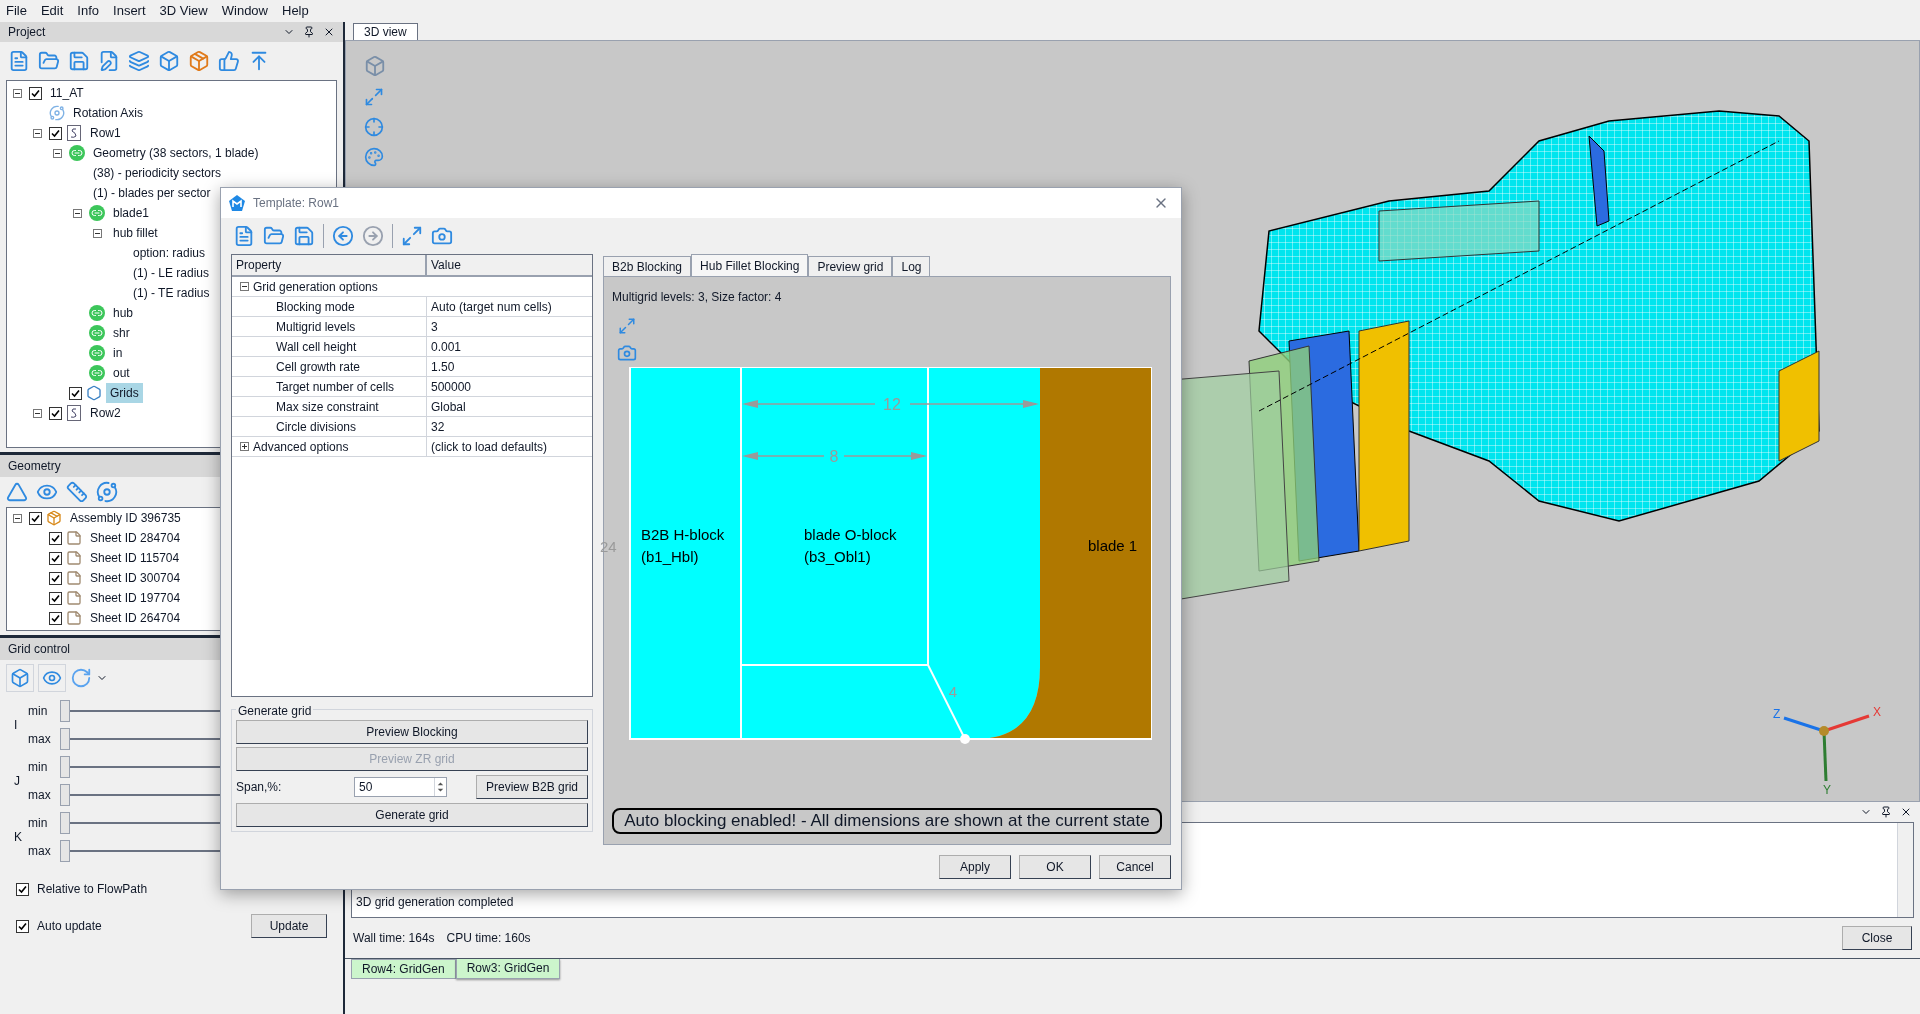 The height and width of the screenshot is (1014, 1920). What do you see at coordinates (109, 61) in the screenshot?
I see `save-as-icon` at bounding box center [109, 61].